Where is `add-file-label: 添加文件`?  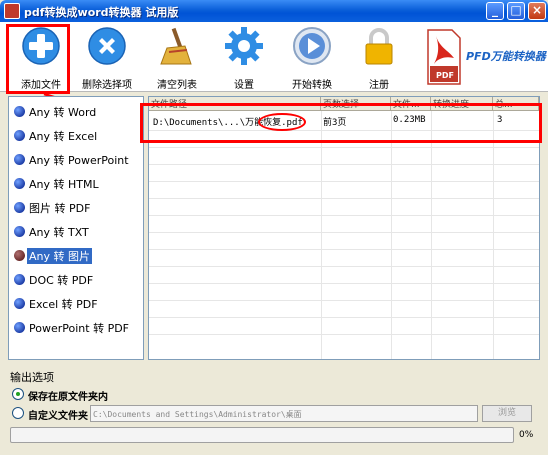
add-file-label: 添加文件 is located at coordinates (41, 85).